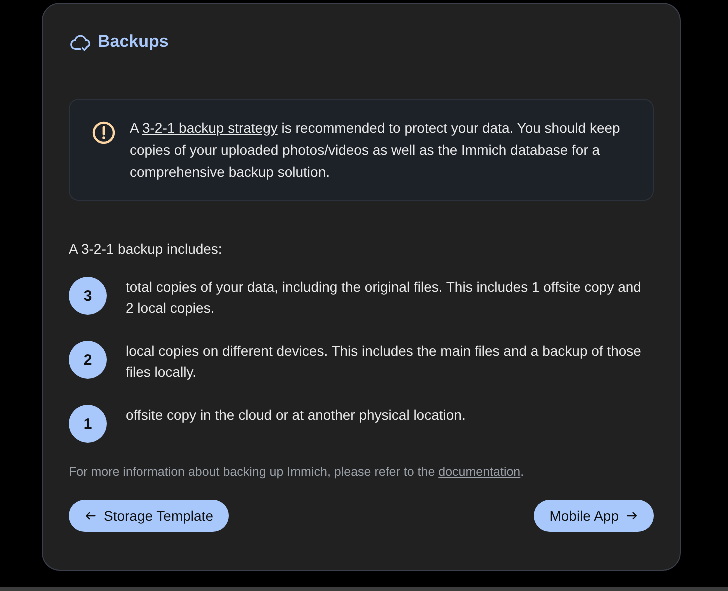  Describe the element at coordinates (632, 516) in the screenshot. I see `right-arrow-icon` at that location.